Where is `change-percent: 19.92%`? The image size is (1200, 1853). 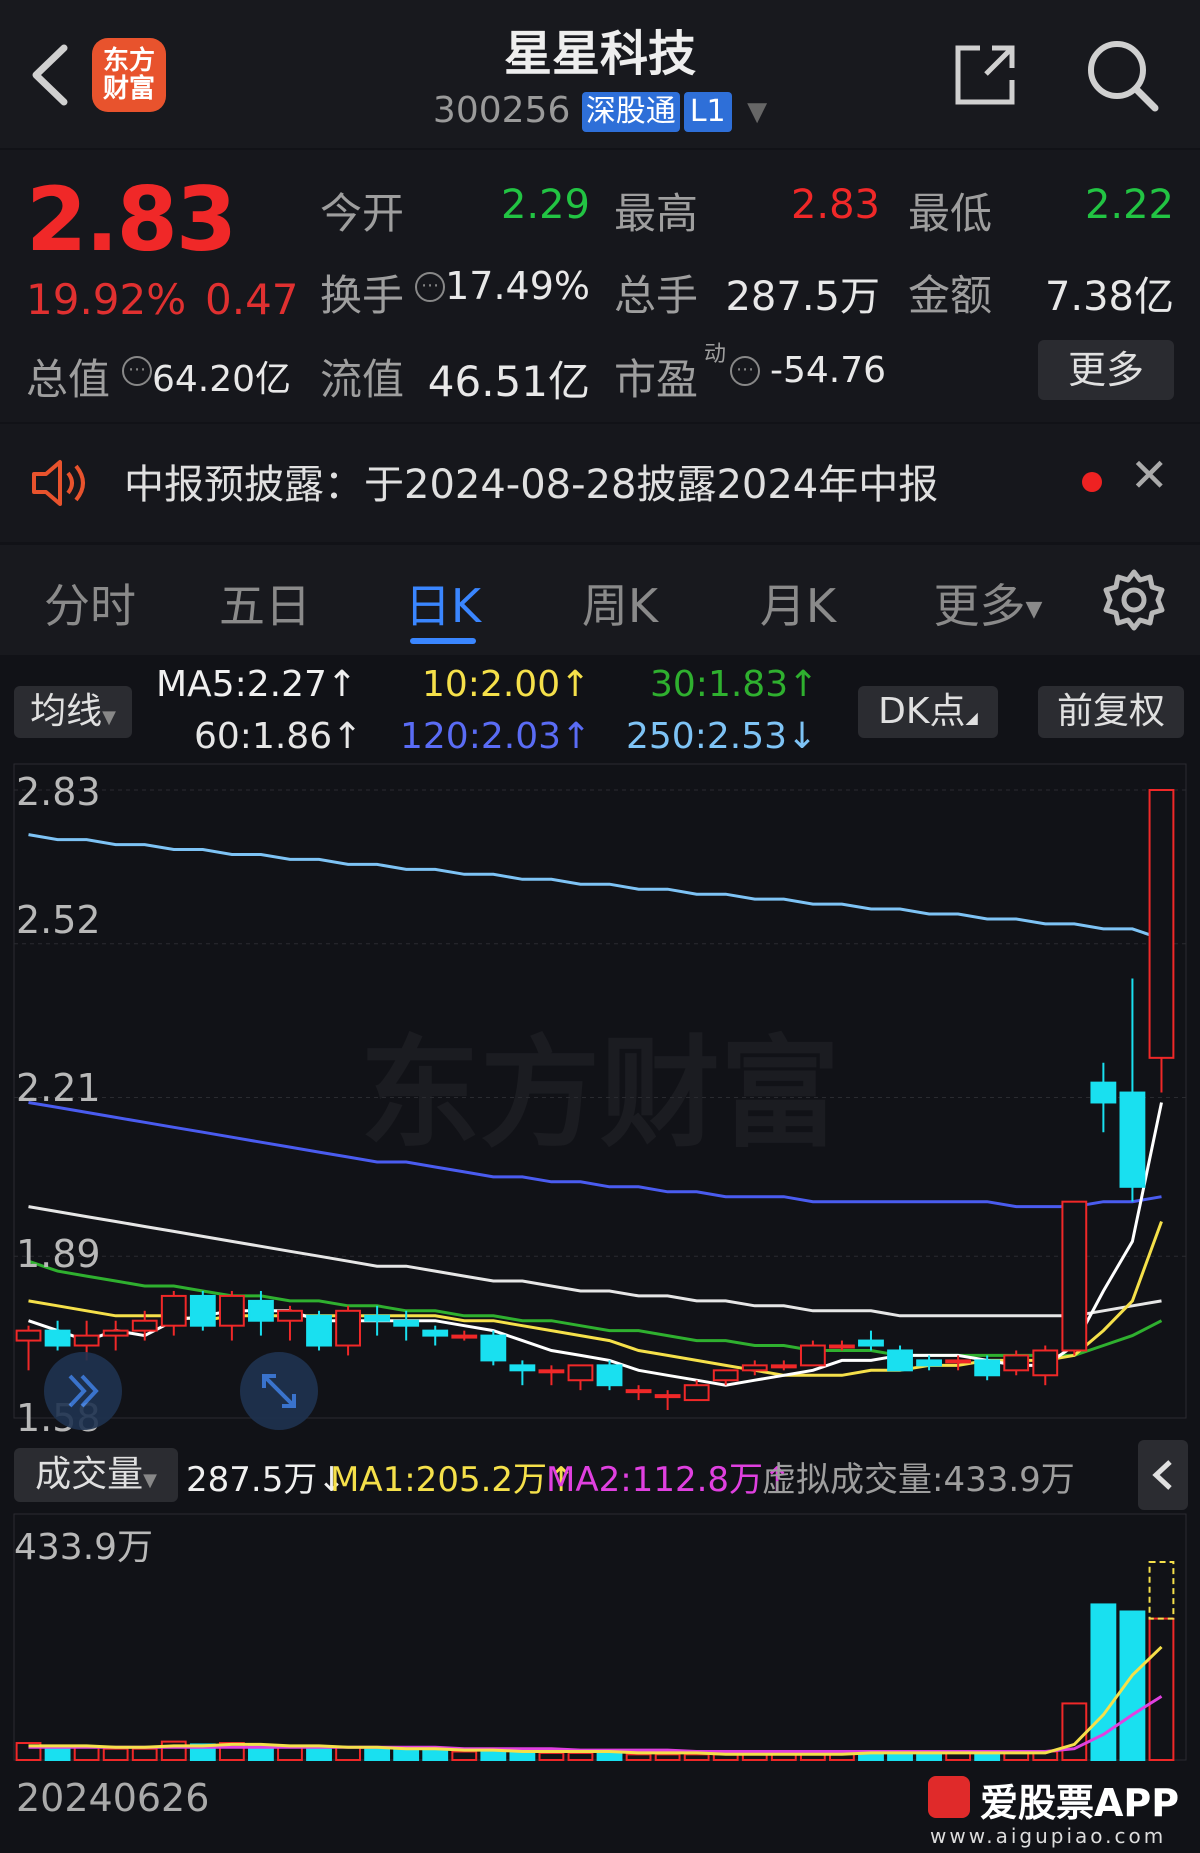
change-percent: 19.92% is located at coordinates (106, 299).